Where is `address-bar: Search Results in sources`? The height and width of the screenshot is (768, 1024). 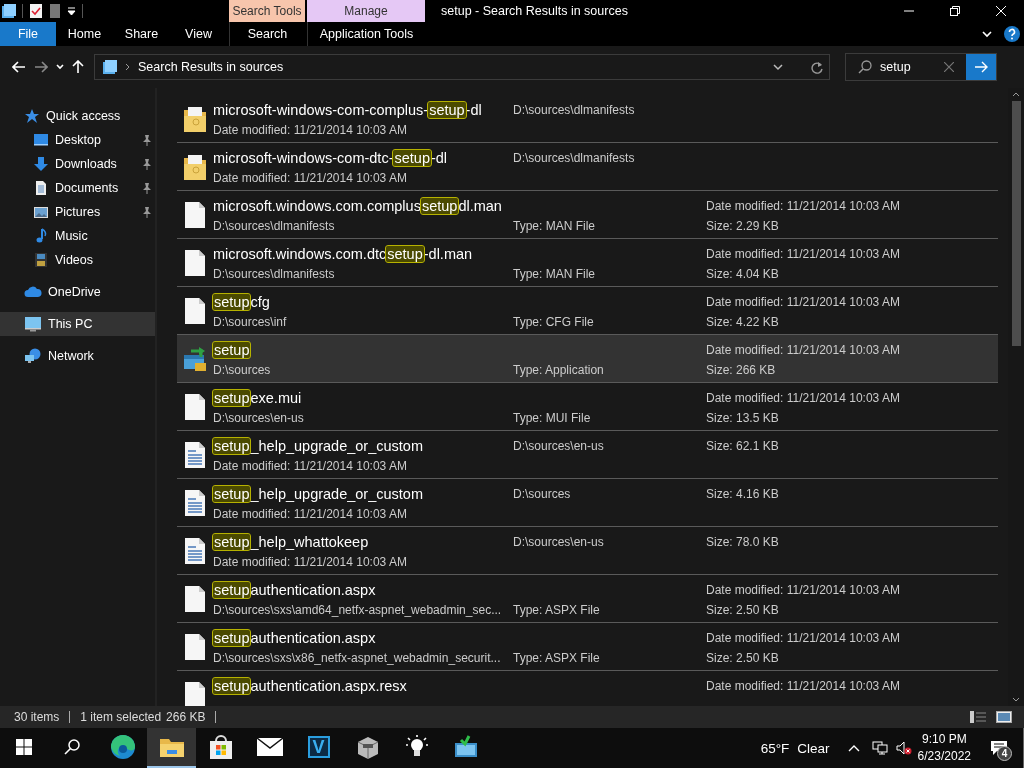
address-bar: Search Results in sources is located at coordinates (462, 67).